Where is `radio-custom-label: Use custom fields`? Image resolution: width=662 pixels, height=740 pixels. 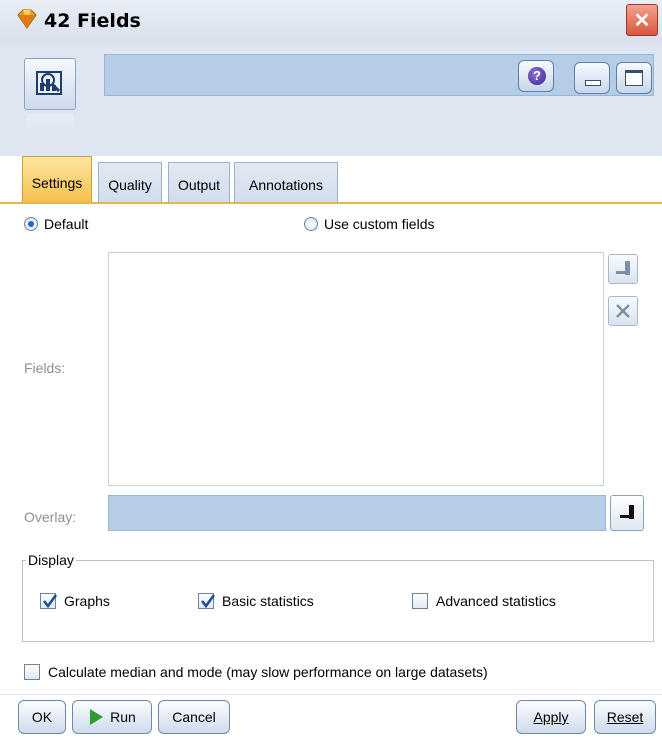 radio-custom-label: Use custom fields is located at coordinates (379, 224).